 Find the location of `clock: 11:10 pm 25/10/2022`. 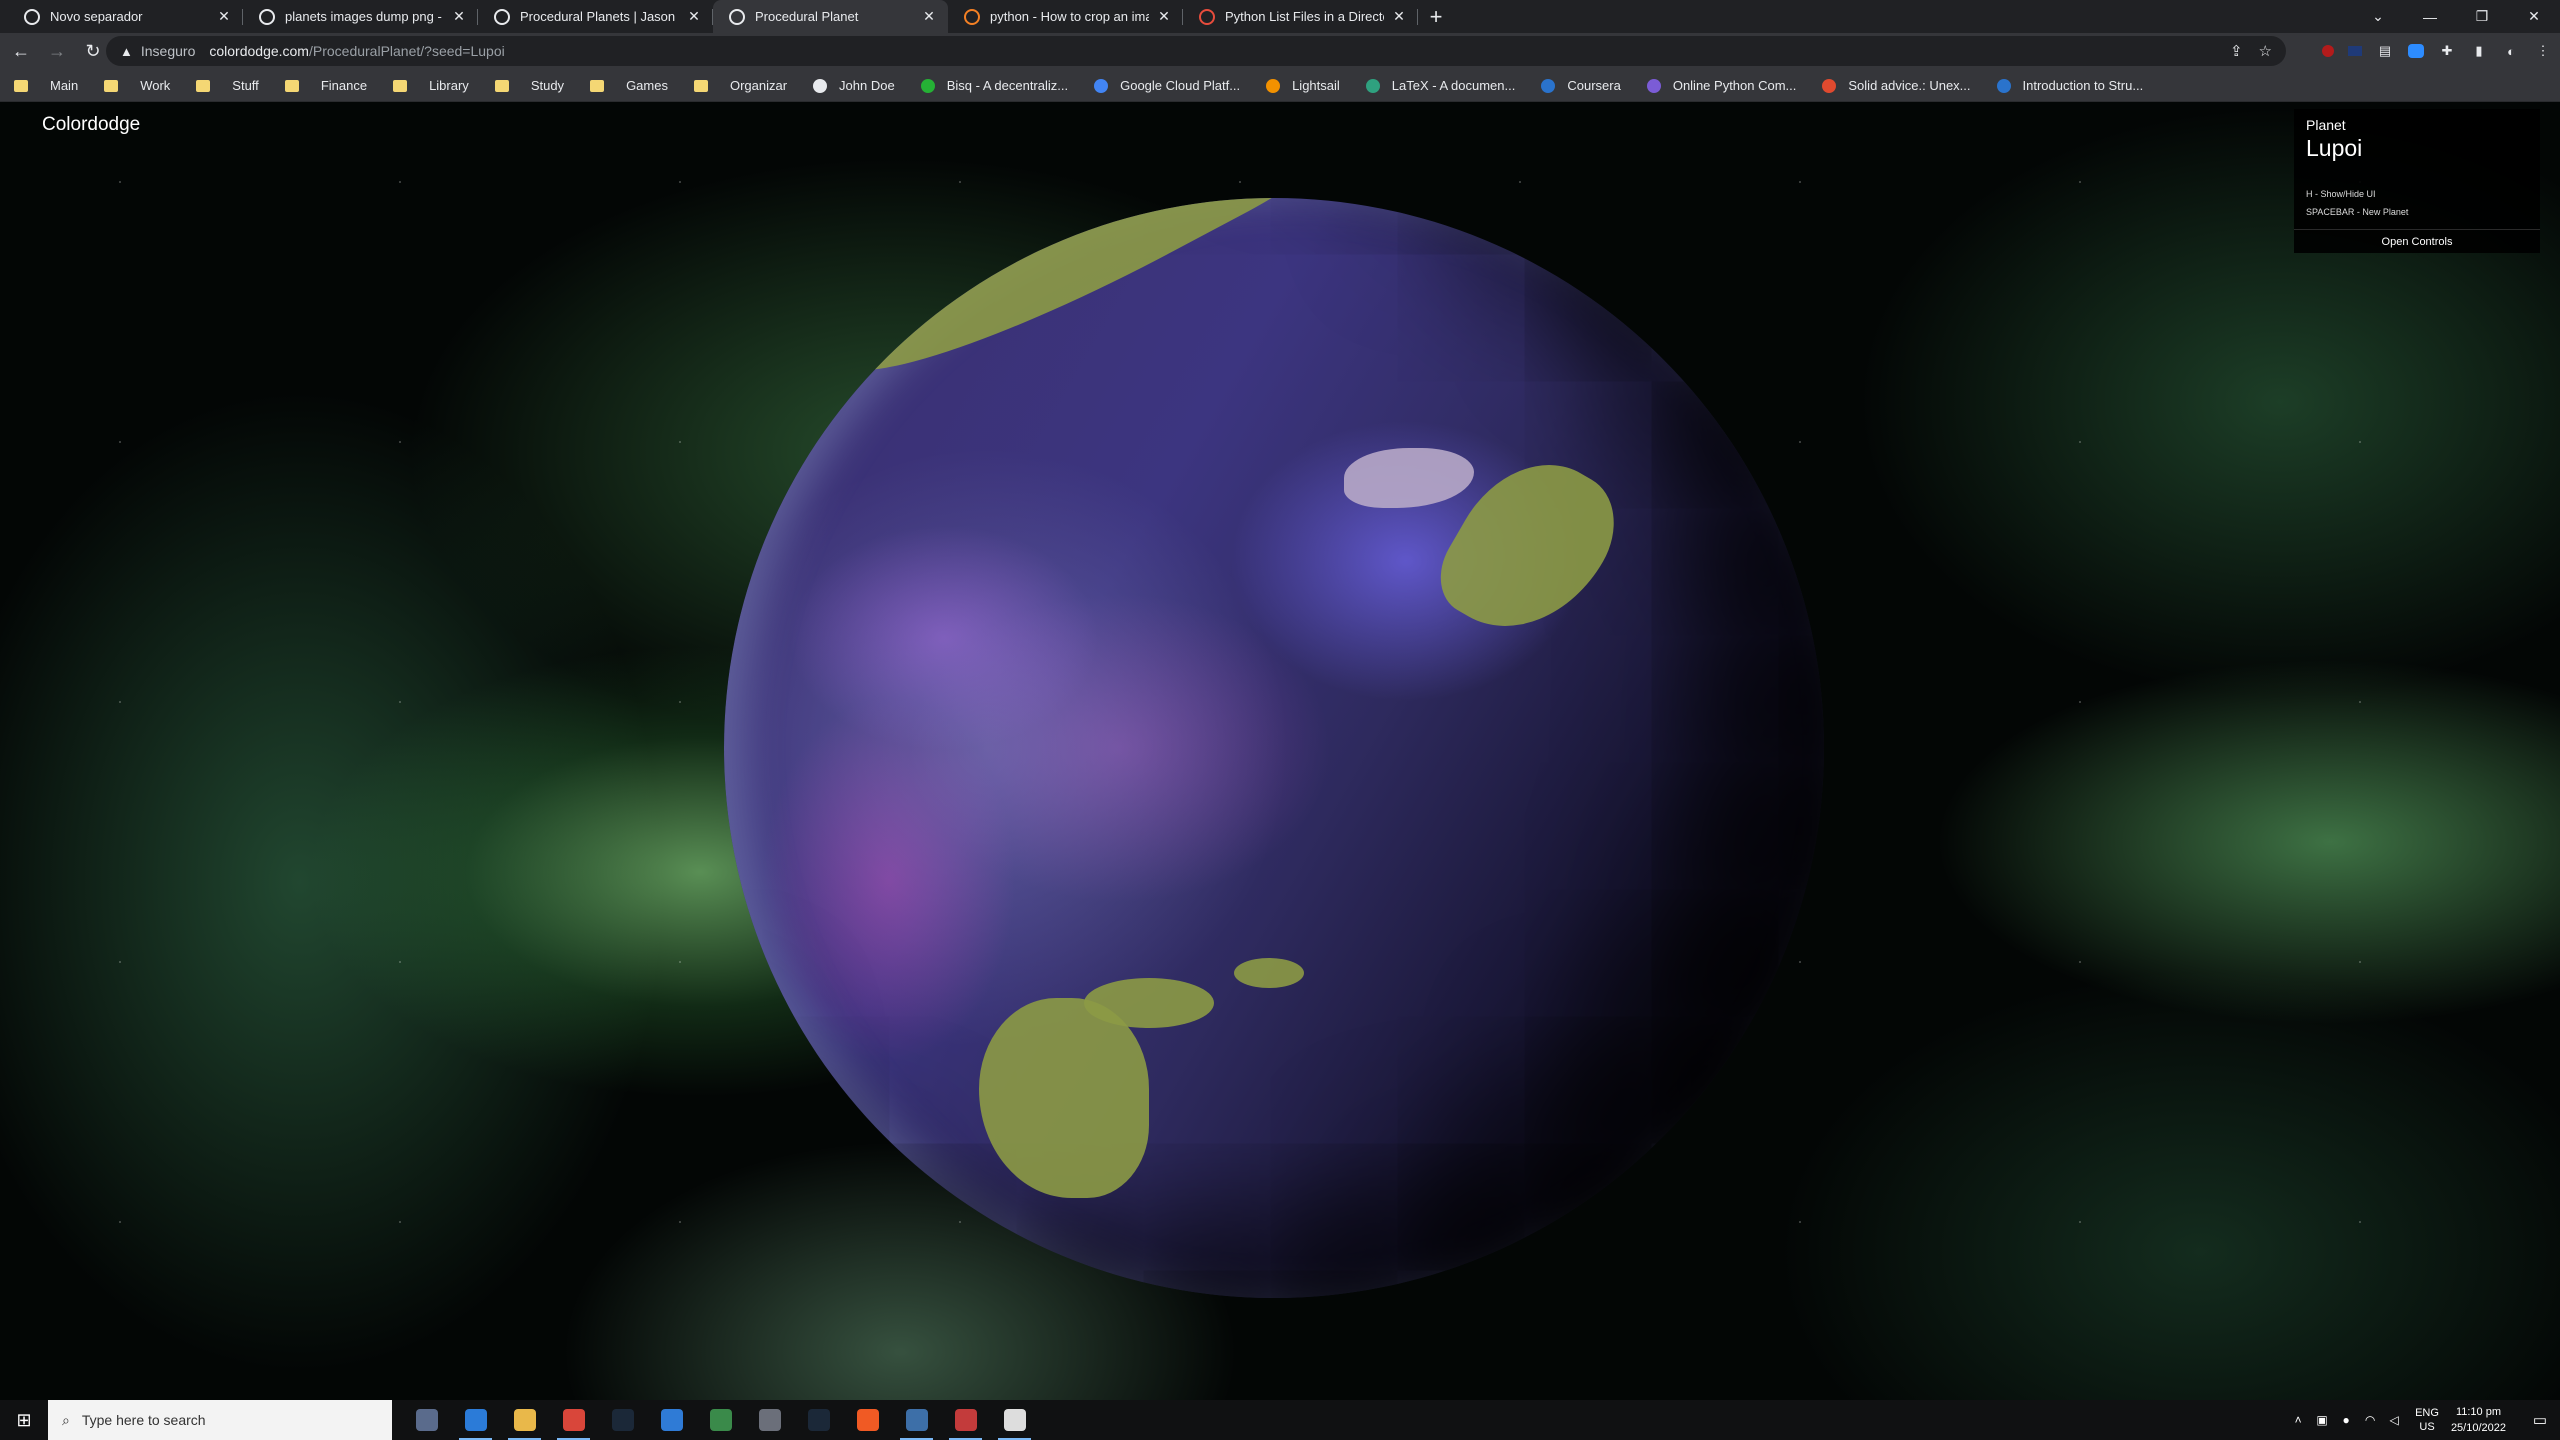

clock: 11:10 pm 25/10/2022 is located at coordinates (2478, 1420).